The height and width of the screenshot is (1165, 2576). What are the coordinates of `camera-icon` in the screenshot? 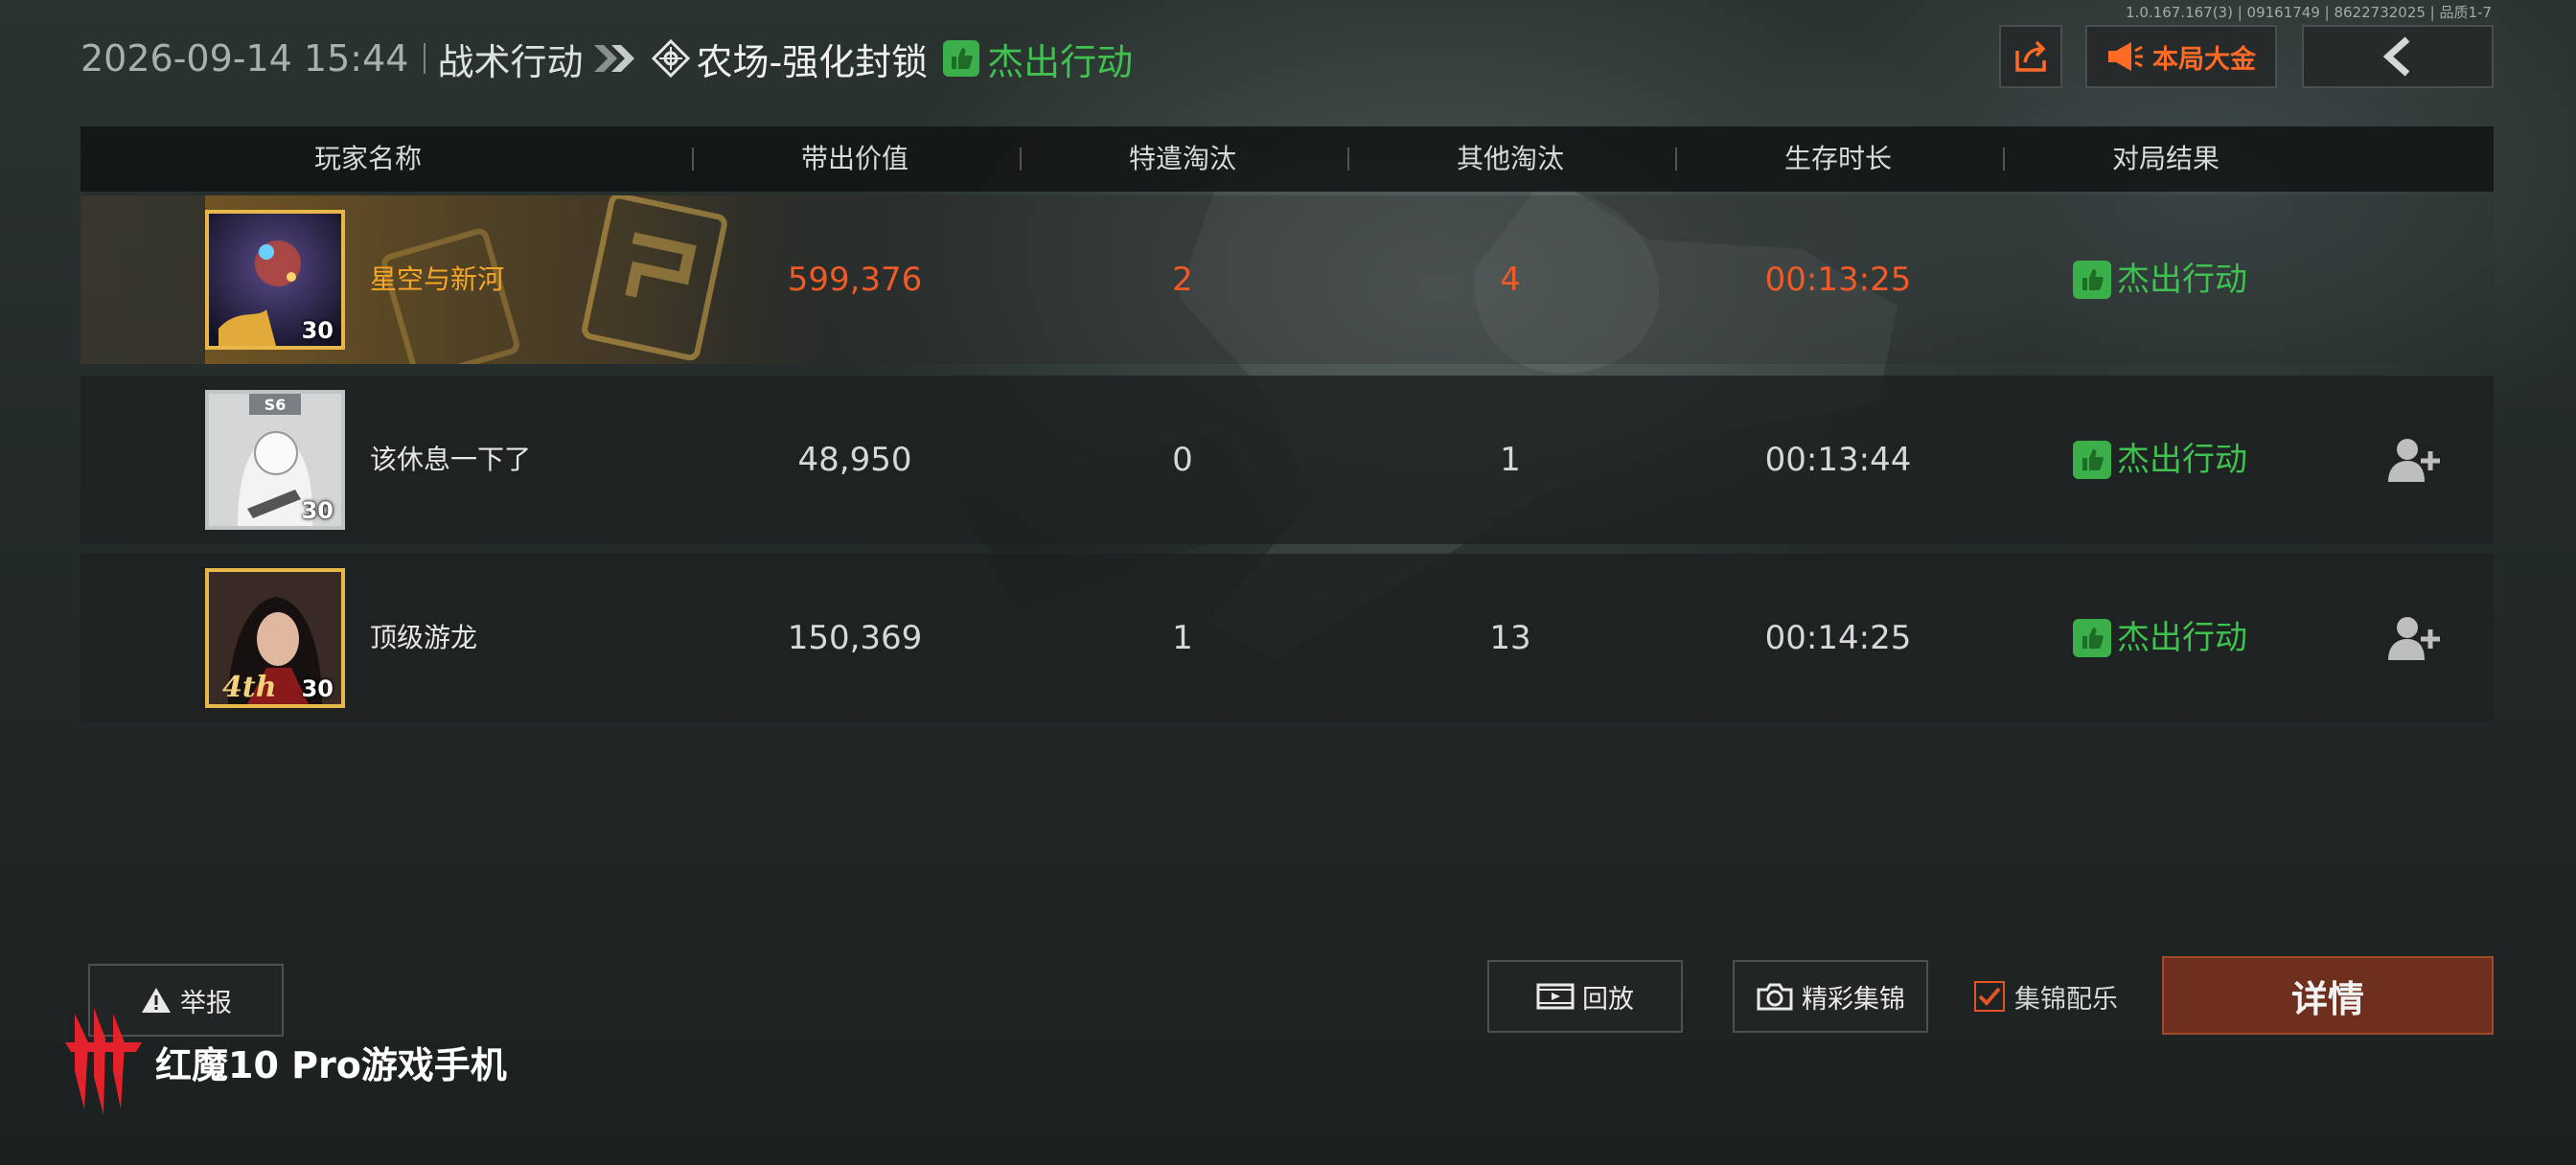 It's located at (1775, 997).